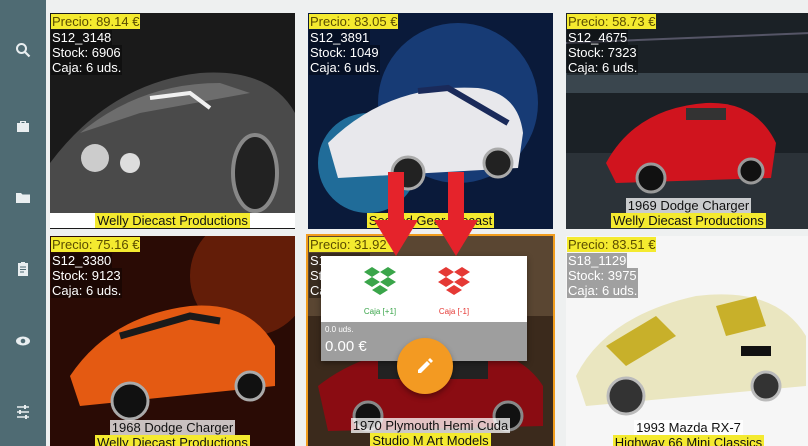 The height and width of the screenshot is (446, 808). What do you see at coordinates (688, 440) in the screenshot?
I see `vendor-label: Highway 66 Mini Classics` at bounding box center [688, 440].